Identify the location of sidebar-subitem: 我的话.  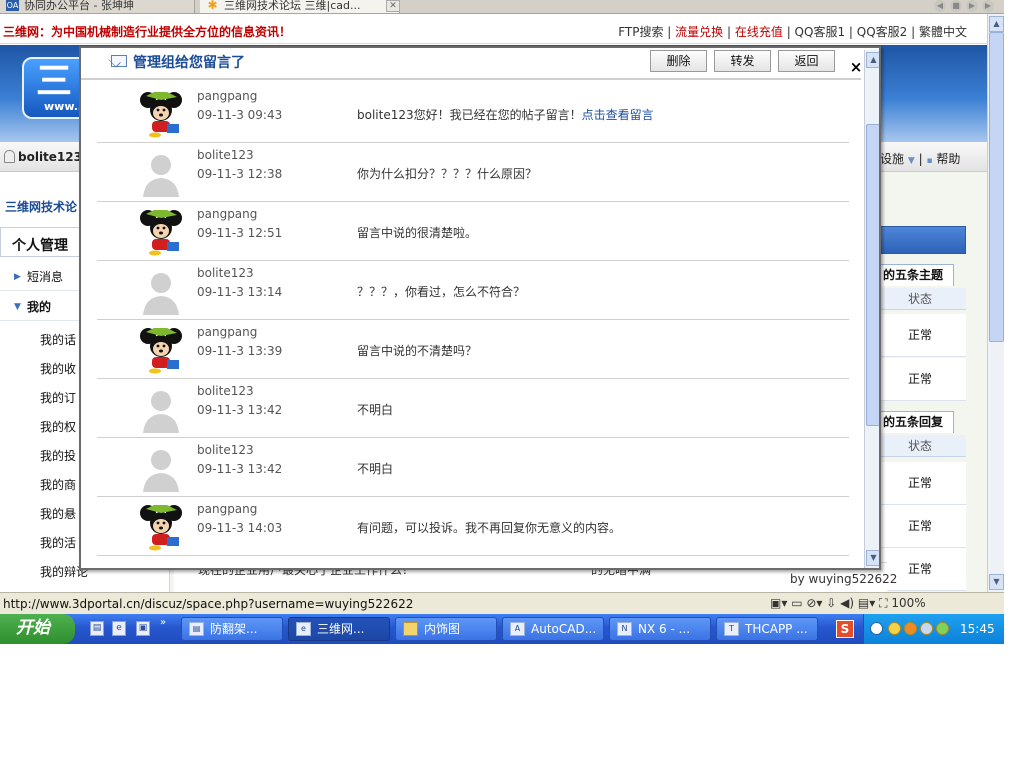
(58, 339).